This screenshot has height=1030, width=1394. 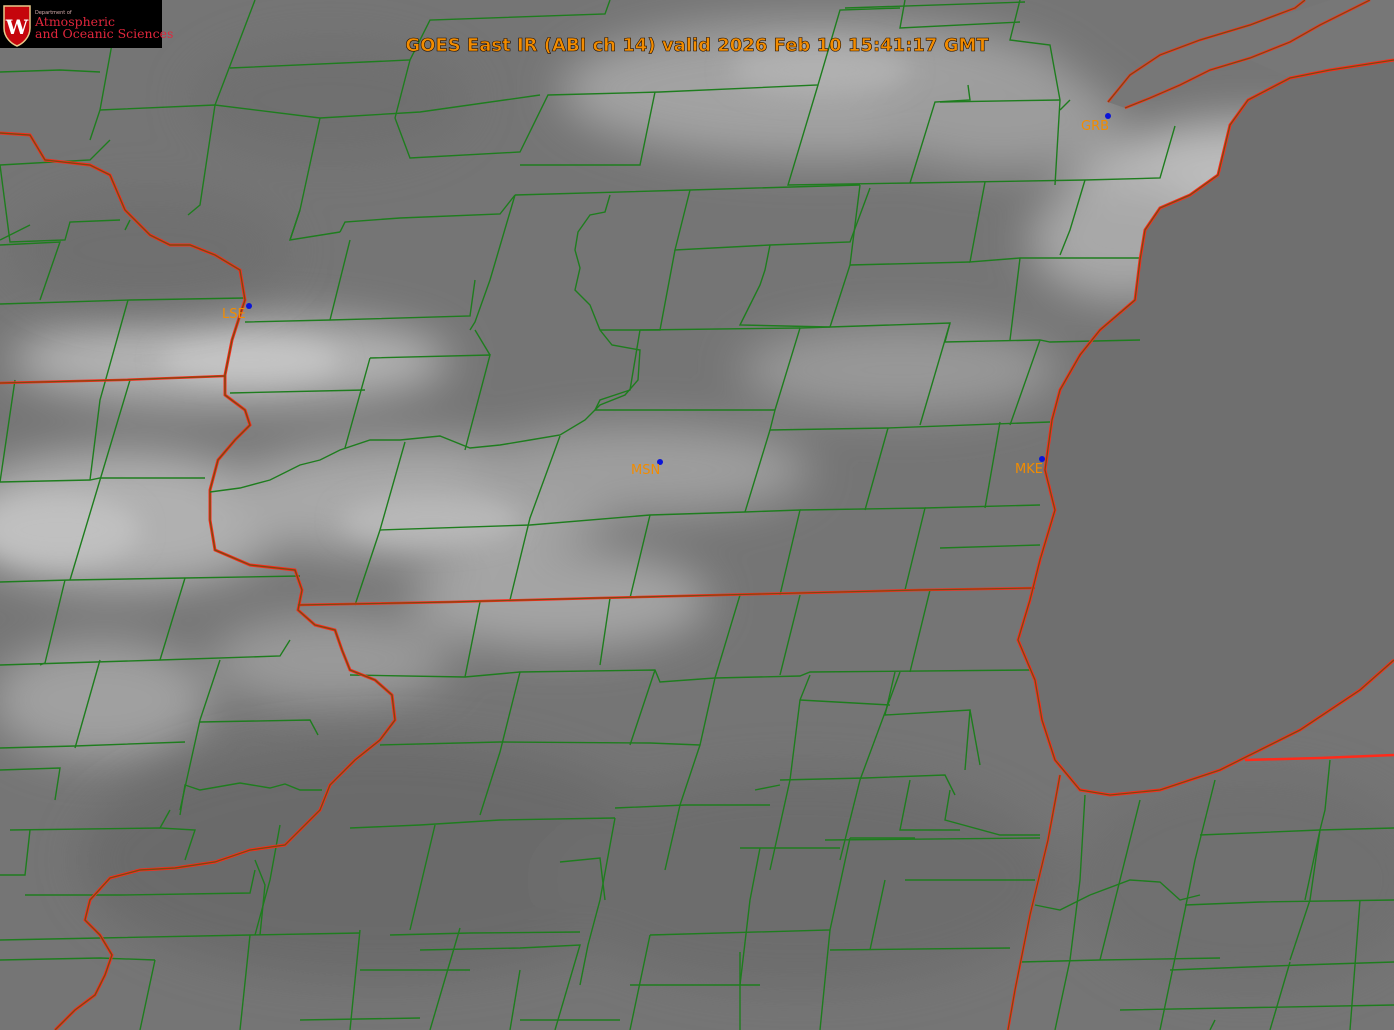 What do you see at coordinates (645, 470) in the screenshot?
I see `station-label: MSN` at bounding box center [645, 470].